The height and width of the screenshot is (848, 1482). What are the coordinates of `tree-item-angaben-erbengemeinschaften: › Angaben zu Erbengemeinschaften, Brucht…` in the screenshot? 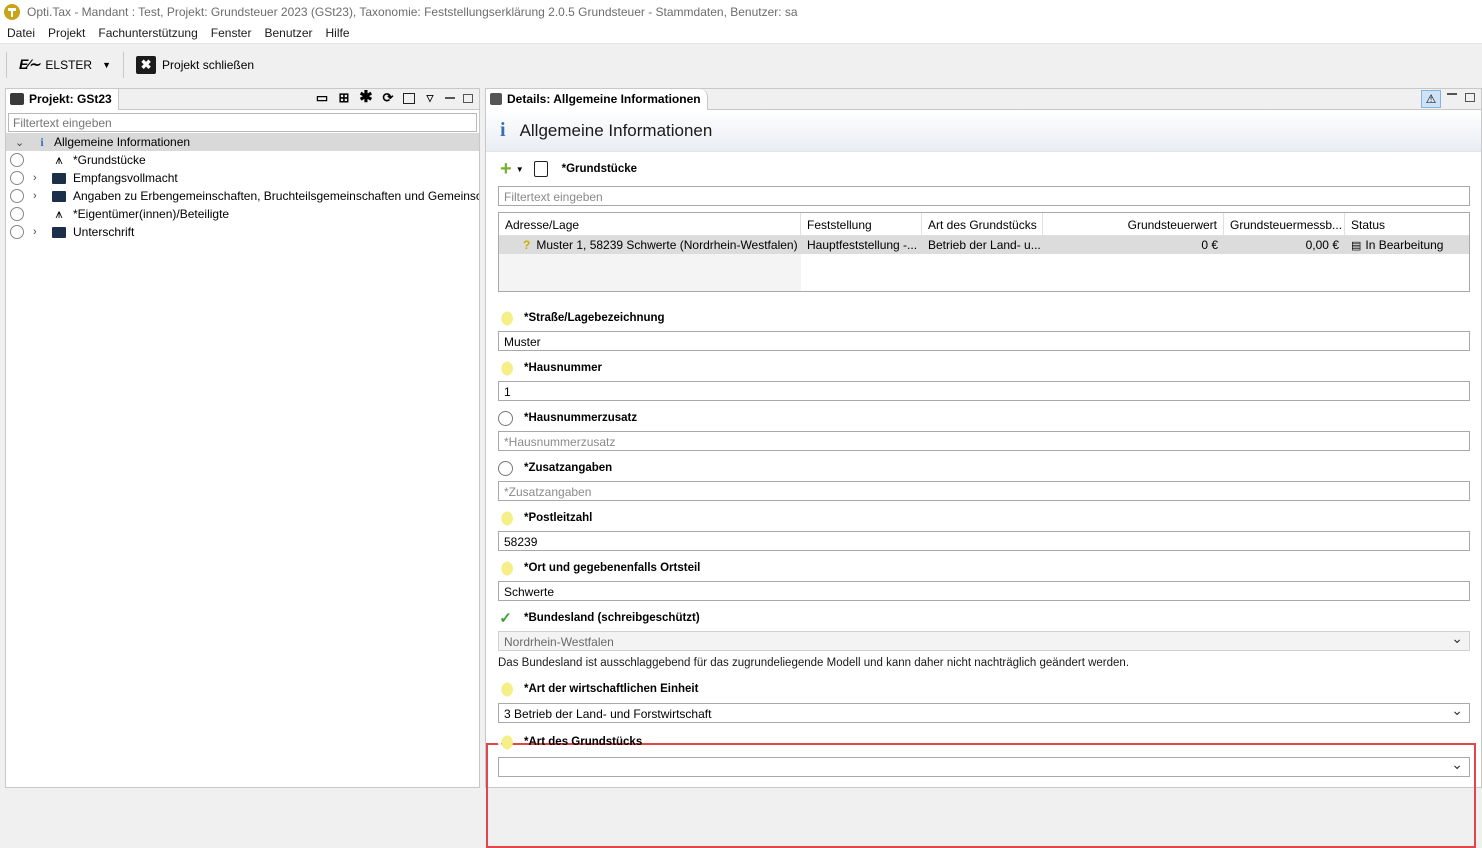 It's located at (242, 196).